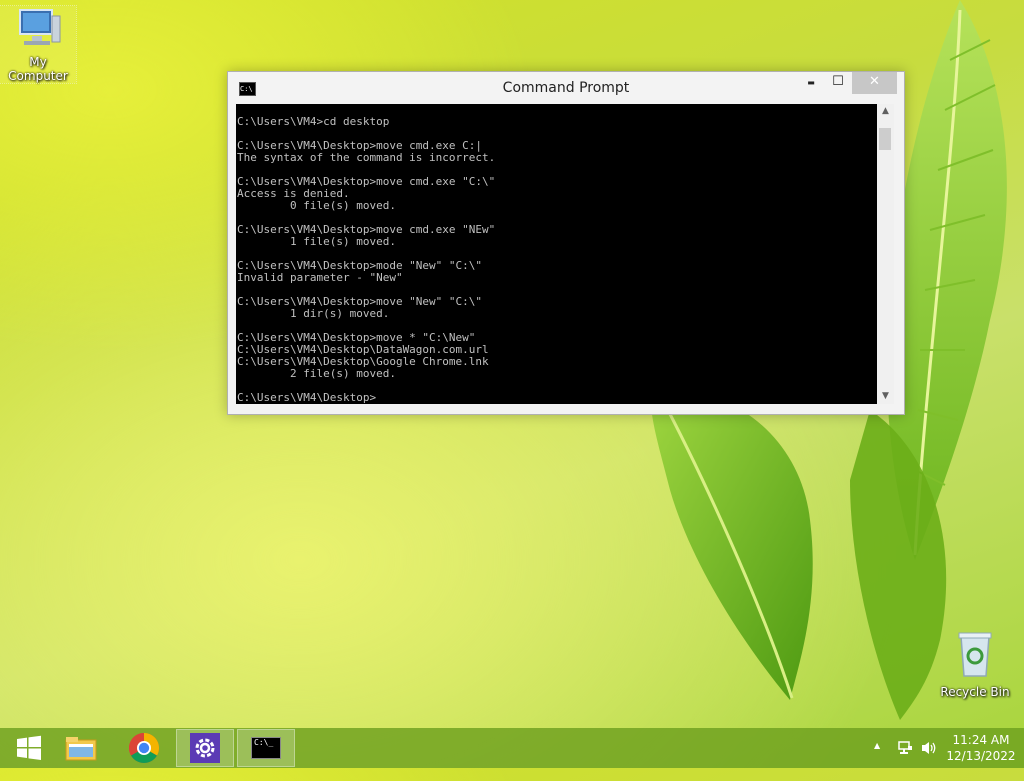  I want to click on file-explorer-icon, so click(81, 749).